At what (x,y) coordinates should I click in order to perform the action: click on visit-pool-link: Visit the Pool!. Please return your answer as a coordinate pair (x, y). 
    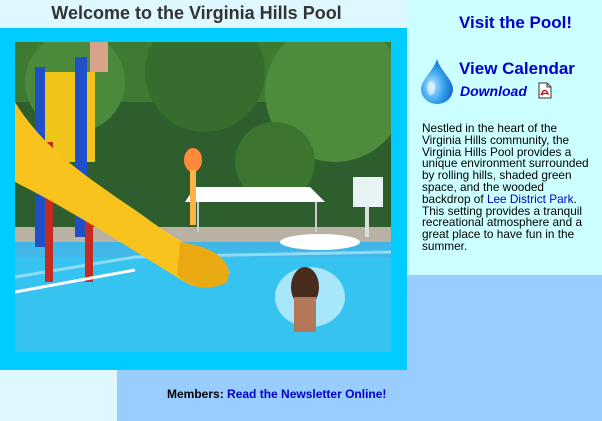
    Looking at the image, I should click on (515, 23).